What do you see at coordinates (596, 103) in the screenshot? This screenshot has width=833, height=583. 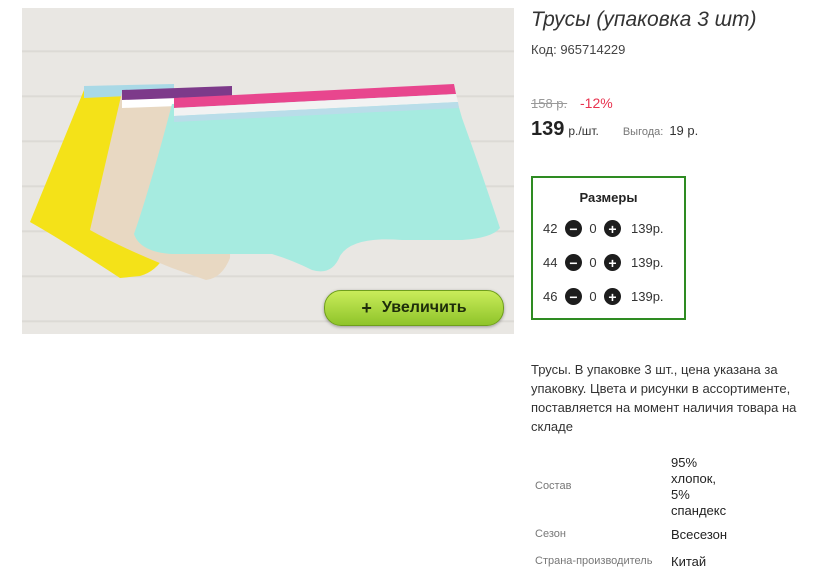 I see `discount-badge: -12%` at bounding box center [596, 103].